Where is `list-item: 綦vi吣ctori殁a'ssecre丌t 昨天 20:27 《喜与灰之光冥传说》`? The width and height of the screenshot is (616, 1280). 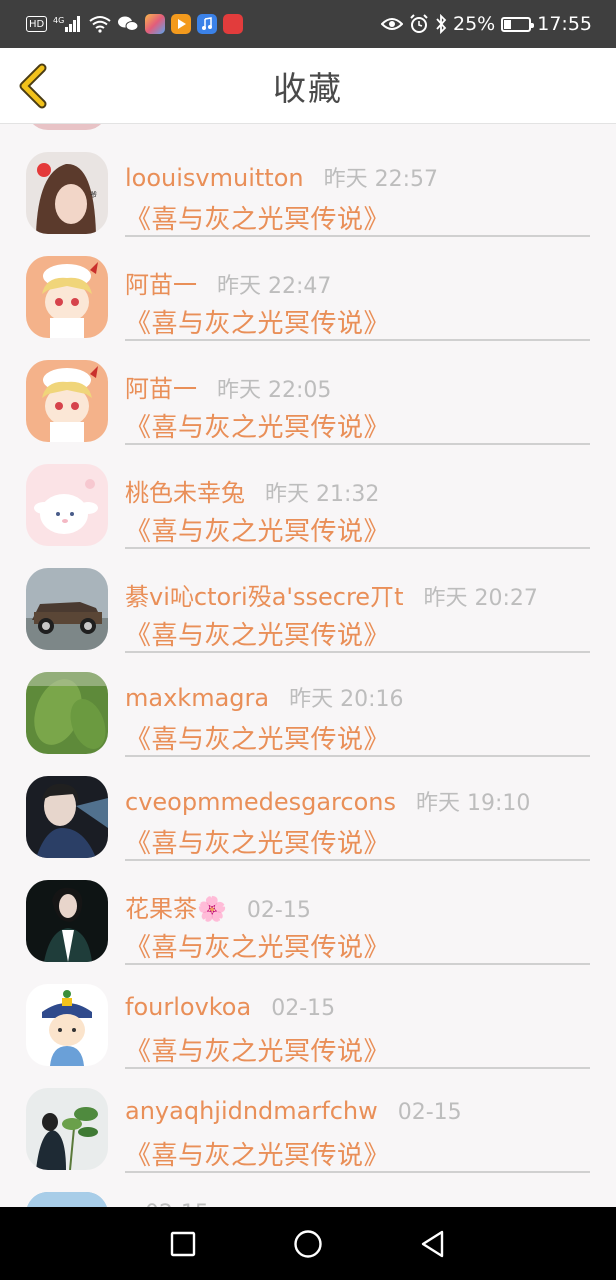 list-item: 綦vi吣ctori殁a'ssecre丌t 昨天 20:27 《喜与灰之光冥传说》 is located at coordinates (308, 596).